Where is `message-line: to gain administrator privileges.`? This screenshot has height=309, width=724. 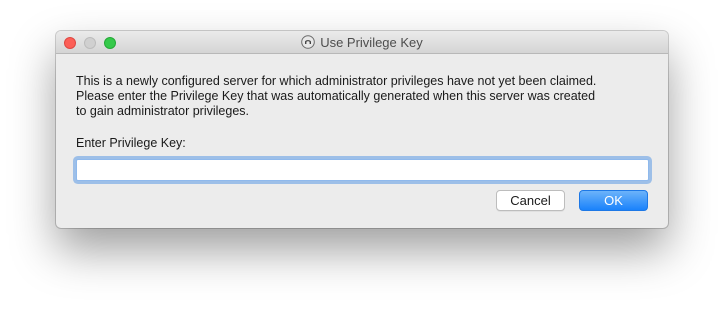
message-line: to gain administrator privileges. is located at coordinates (162, 111).